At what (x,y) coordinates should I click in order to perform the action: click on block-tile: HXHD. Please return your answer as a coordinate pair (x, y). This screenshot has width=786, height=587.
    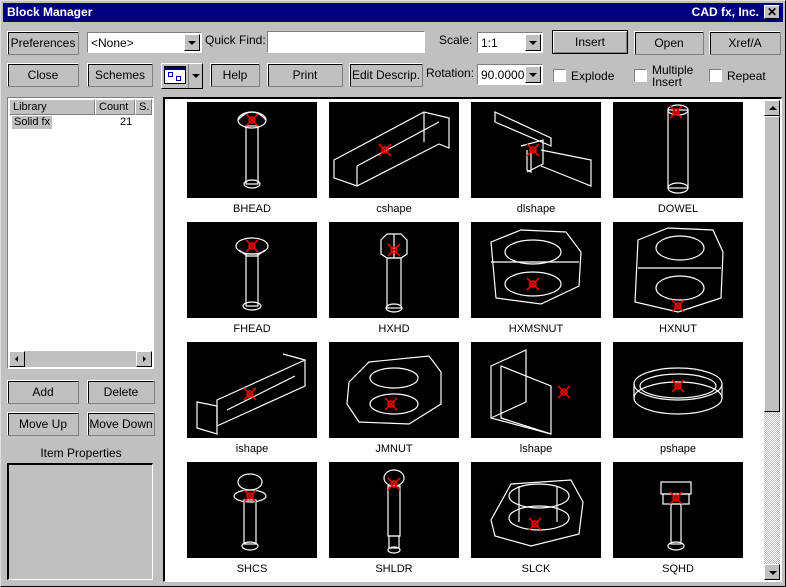
    Looking at the image, I should click on (394, 282).